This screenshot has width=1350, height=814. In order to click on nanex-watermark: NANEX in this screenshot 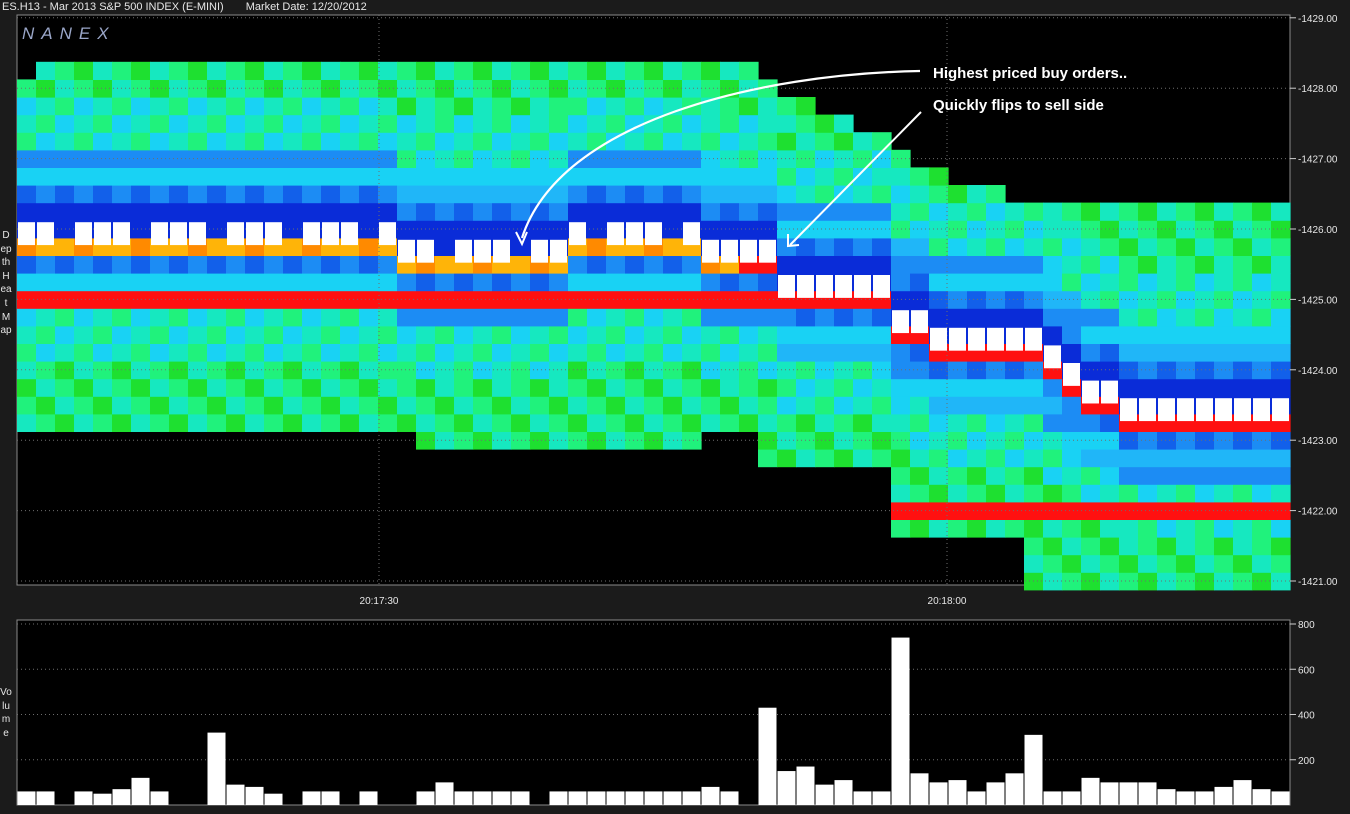, I will do `click(69, 33)`.